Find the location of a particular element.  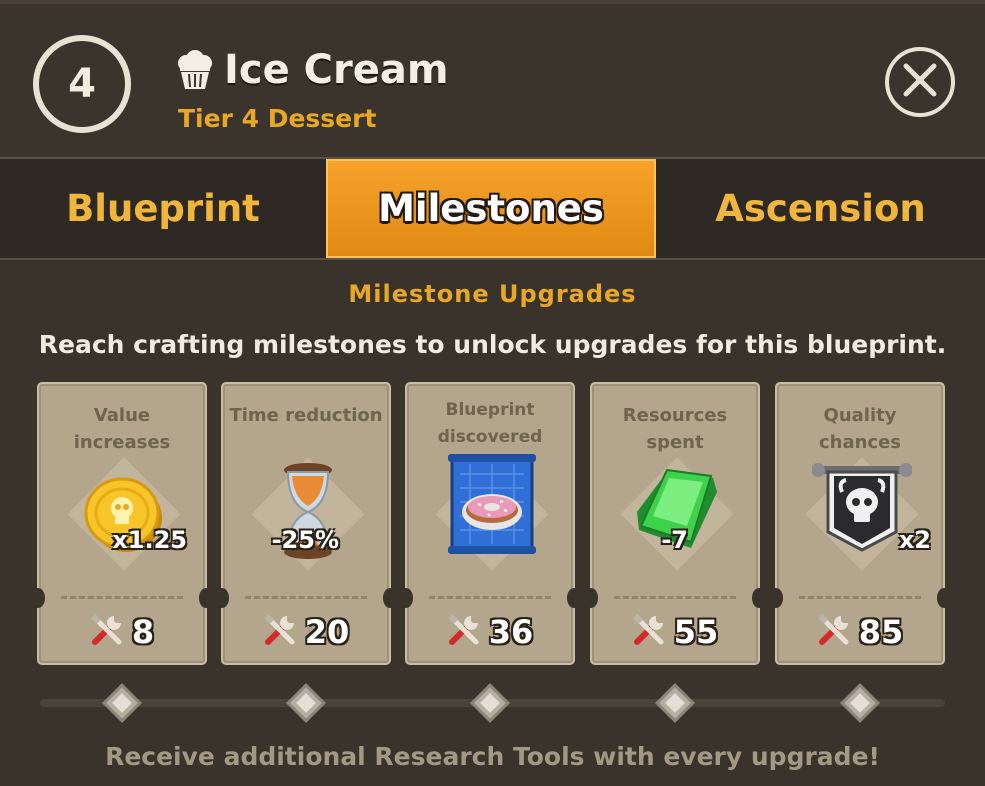

milestone-cost: 85 is located at coordinates (860, 632).